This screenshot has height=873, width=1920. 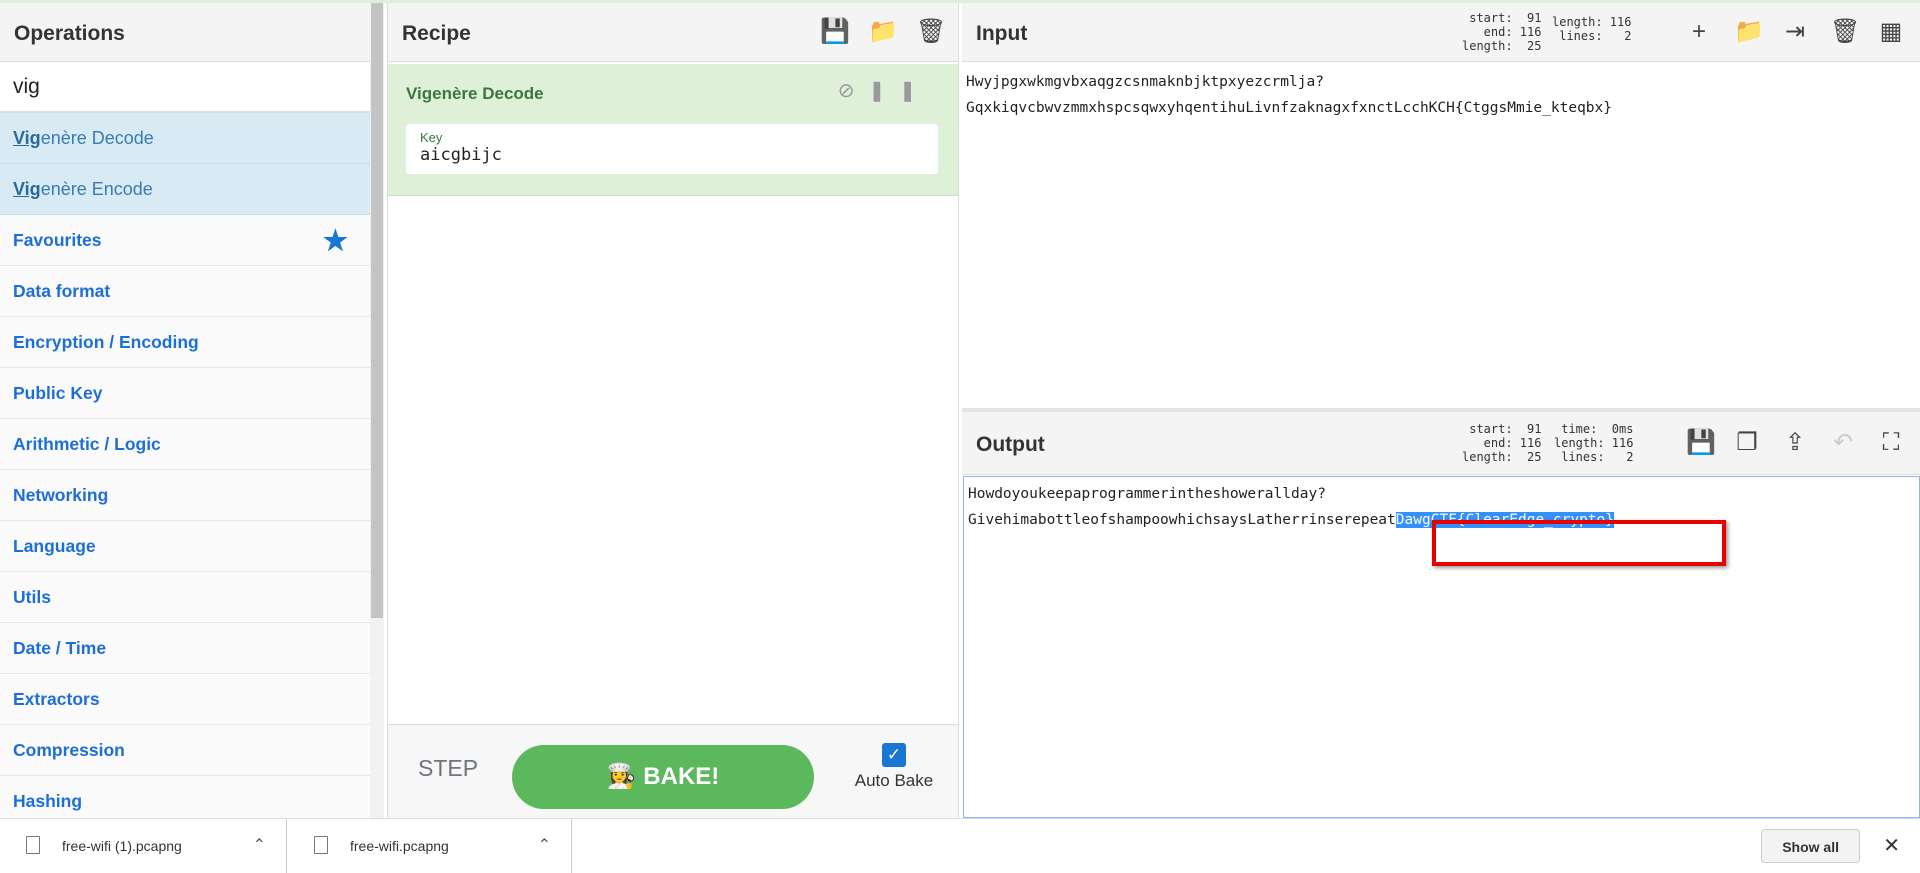 I want to click on recipe-operation-card: Vigenère Decode ⊘❚❚ Key aicgbijc, so click(x=673, y=130).